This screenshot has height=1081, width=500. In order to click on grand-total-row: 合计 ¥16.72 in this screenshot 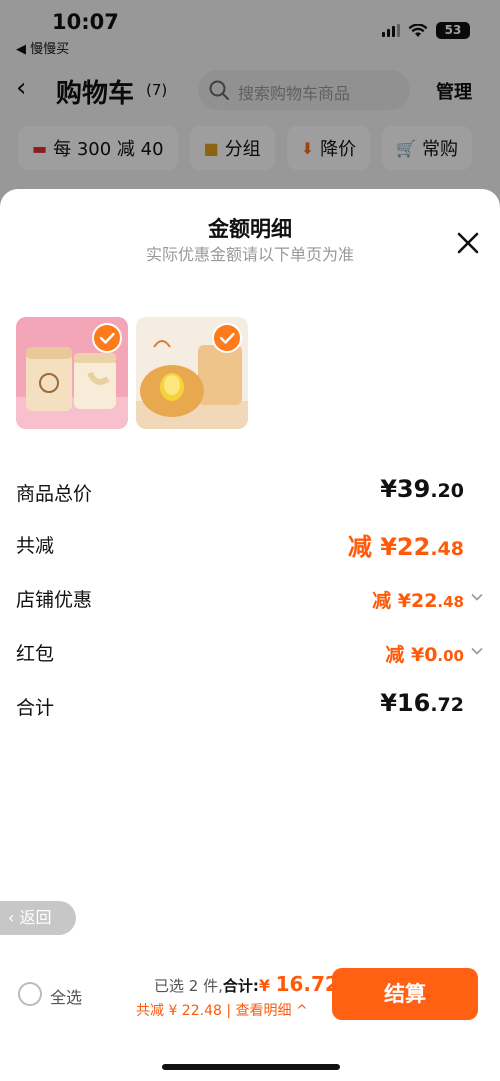, I will do `click(250, 707)`.